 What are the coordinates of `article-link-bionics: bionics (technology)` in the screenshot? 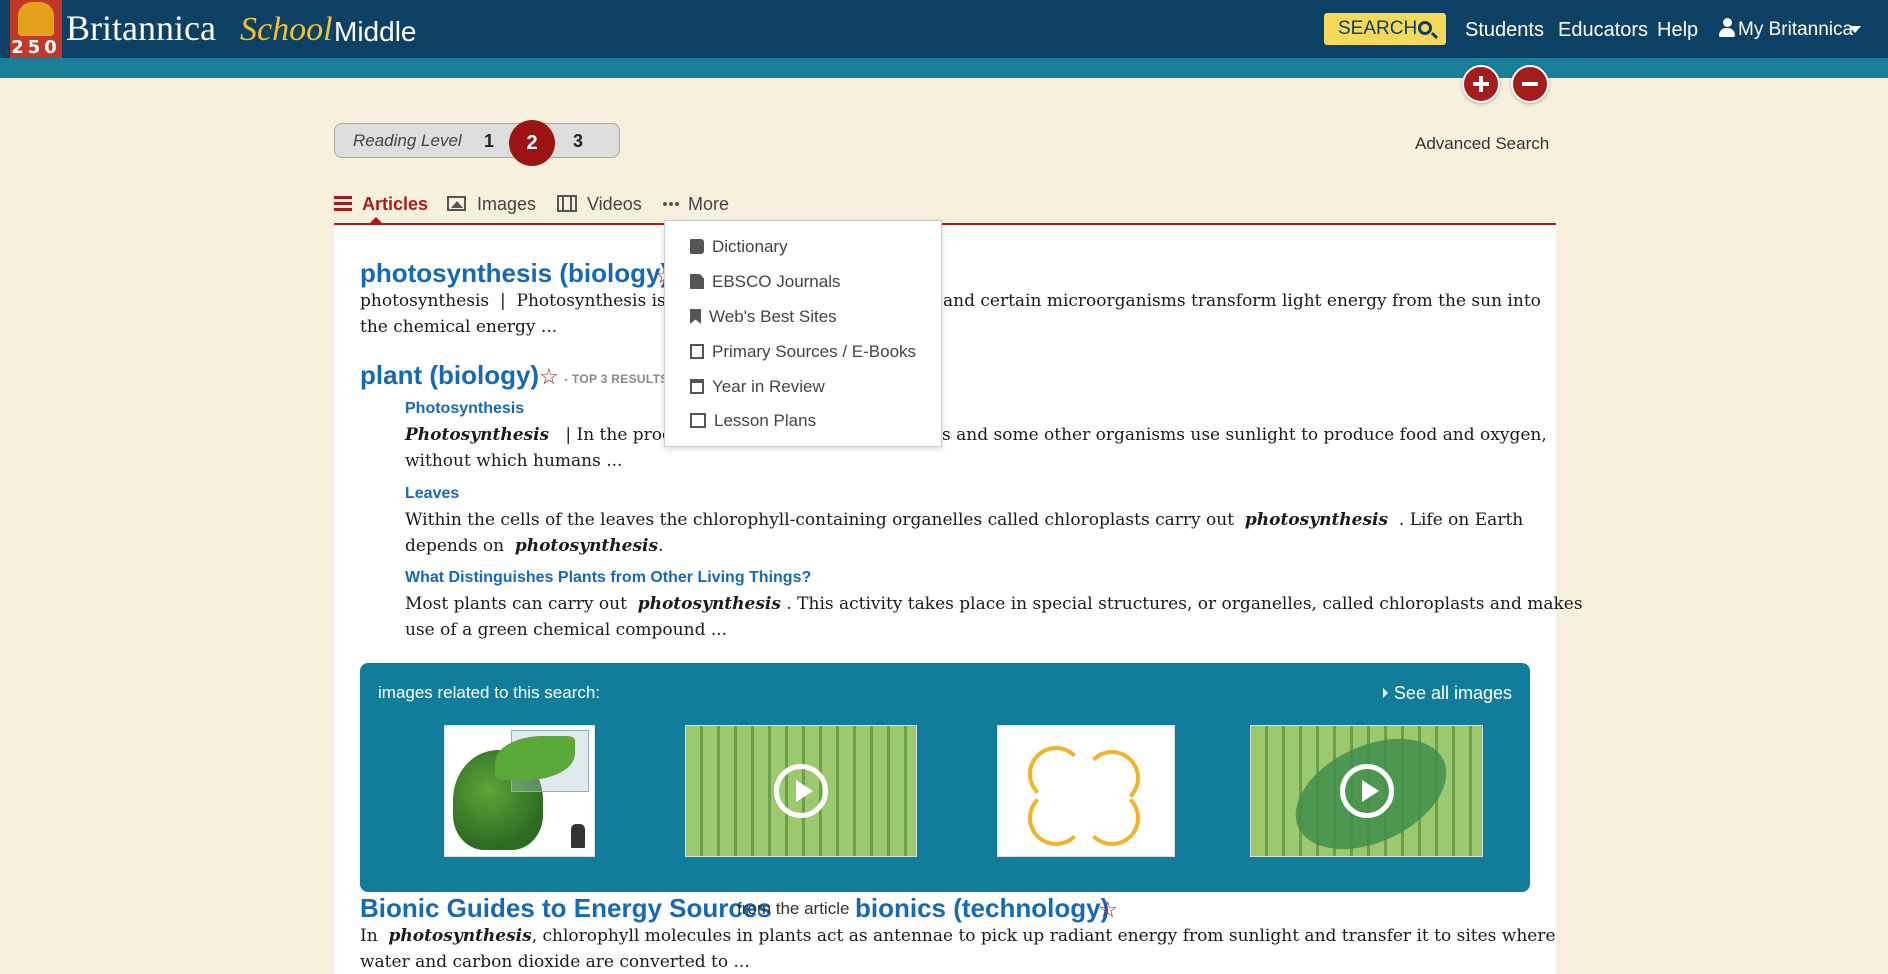 It's located at (982, 908).